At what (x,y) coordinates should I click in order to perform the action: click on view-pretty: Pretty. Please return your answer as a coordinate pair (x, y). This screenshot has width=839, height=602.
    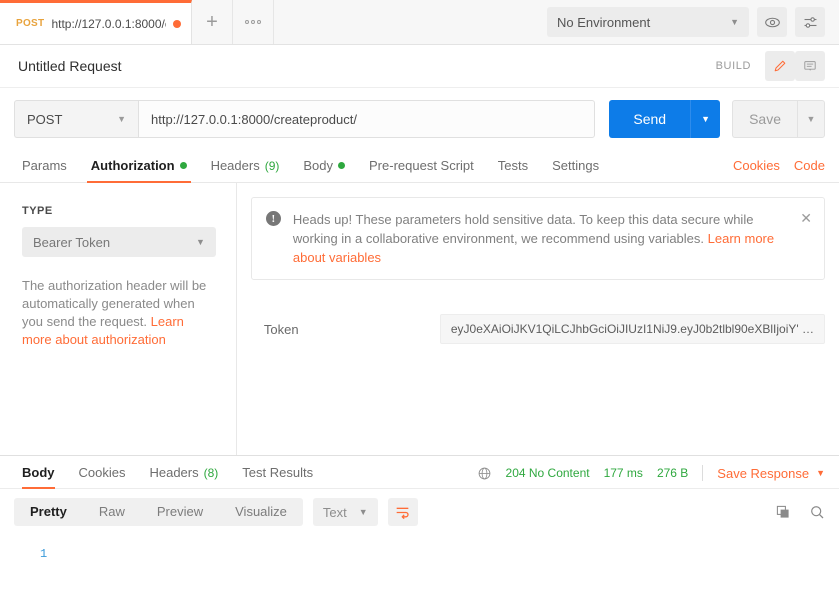
    Looking at the image, I should click on (48, 512).